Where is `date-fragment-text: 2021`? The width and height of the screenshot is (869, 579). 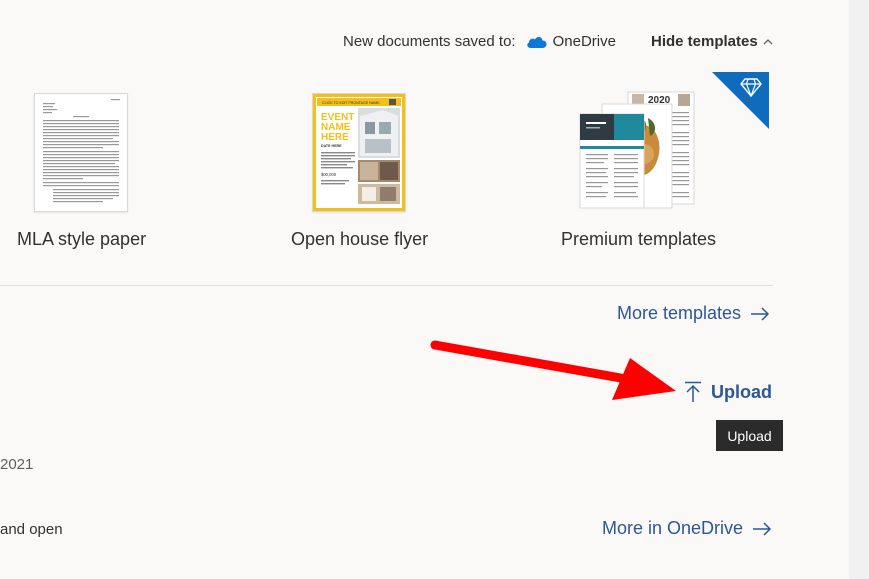 date-fragment-text: 2021 is located at coordinates (17, 464).